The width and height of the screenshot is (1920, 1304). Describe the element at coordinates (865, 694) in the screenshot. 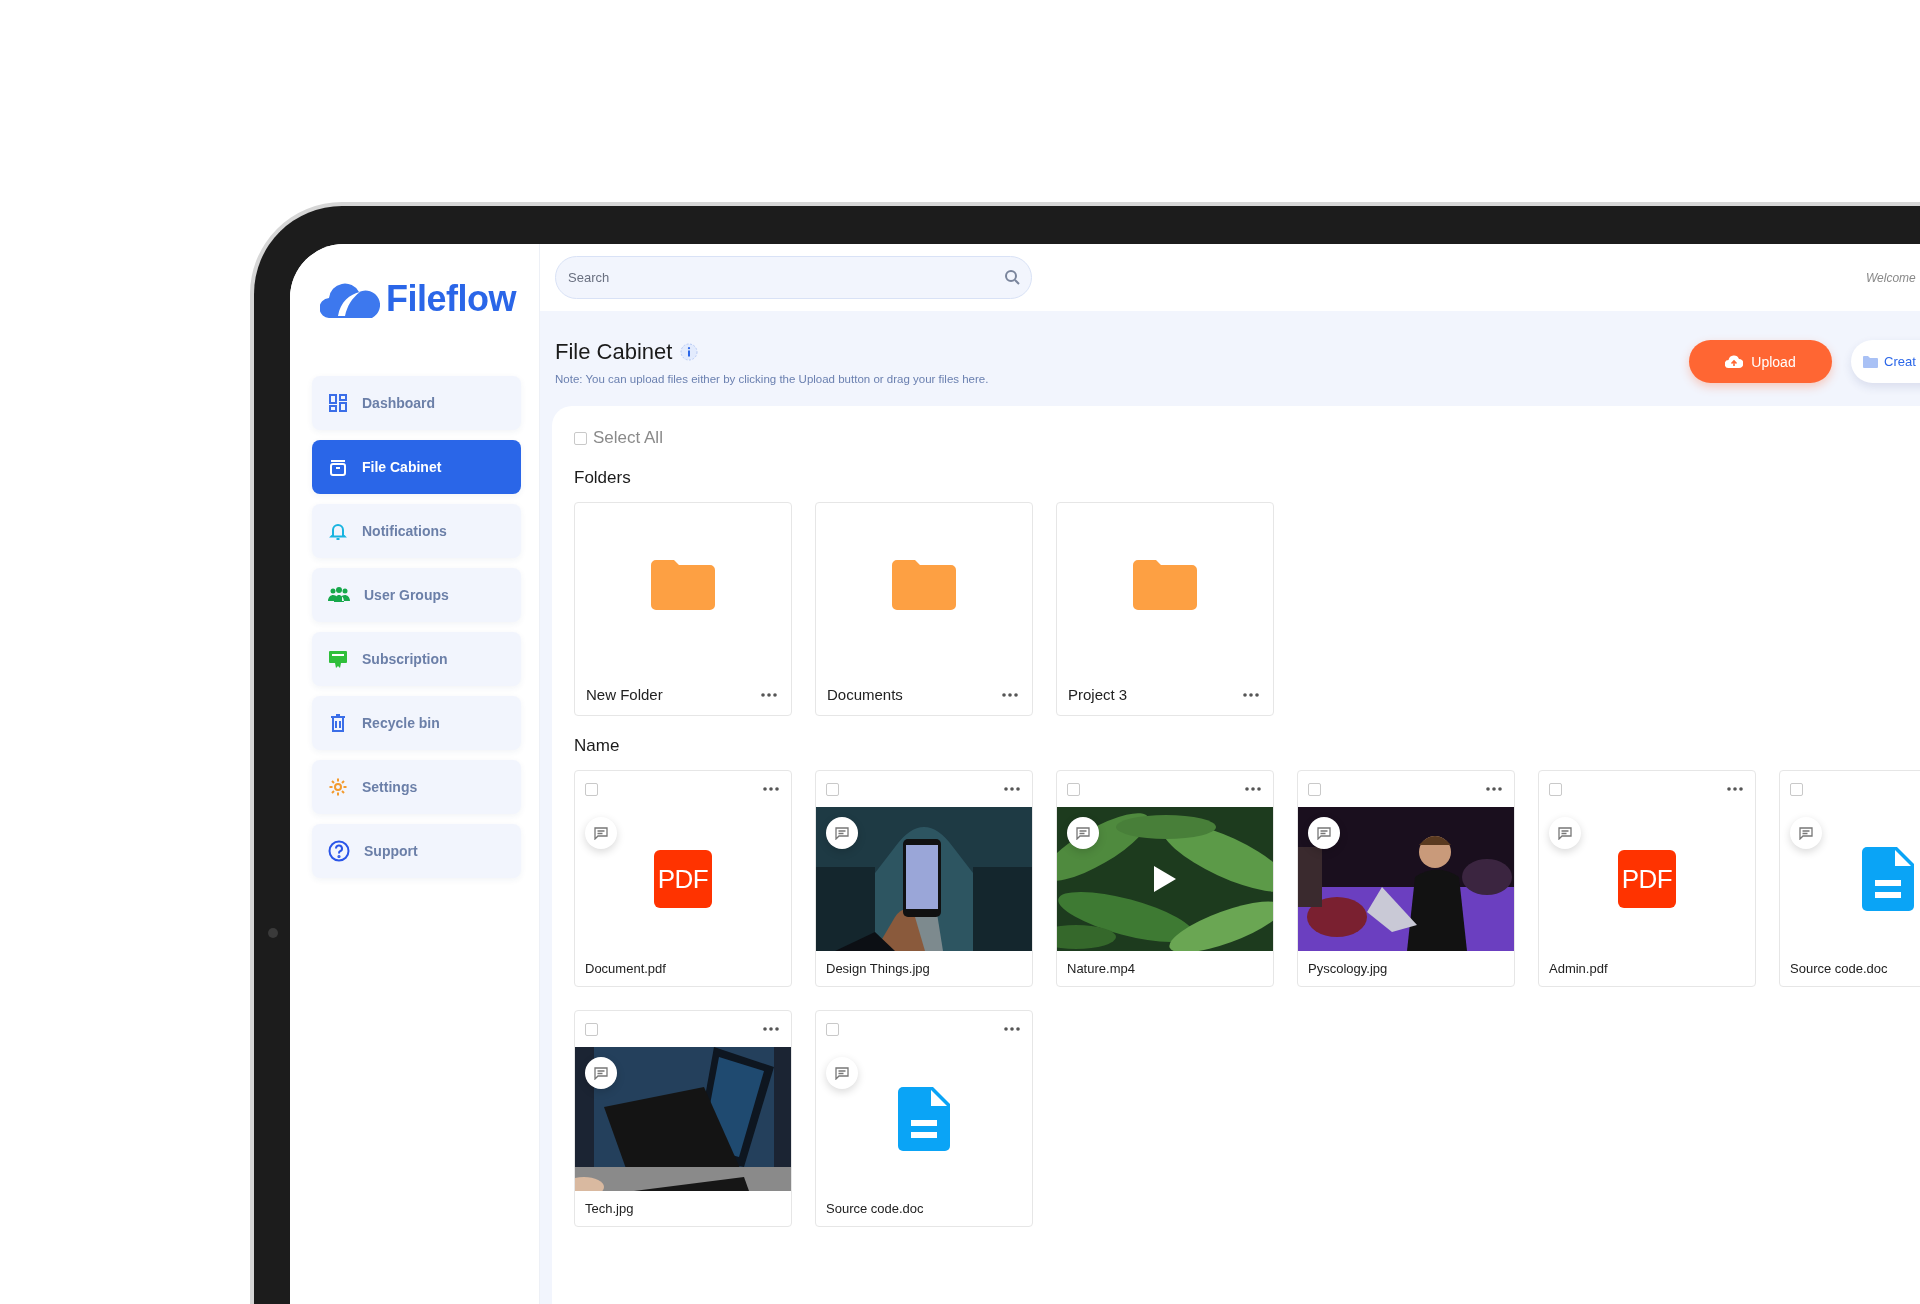

I see `folder-name: Documents` at that location.